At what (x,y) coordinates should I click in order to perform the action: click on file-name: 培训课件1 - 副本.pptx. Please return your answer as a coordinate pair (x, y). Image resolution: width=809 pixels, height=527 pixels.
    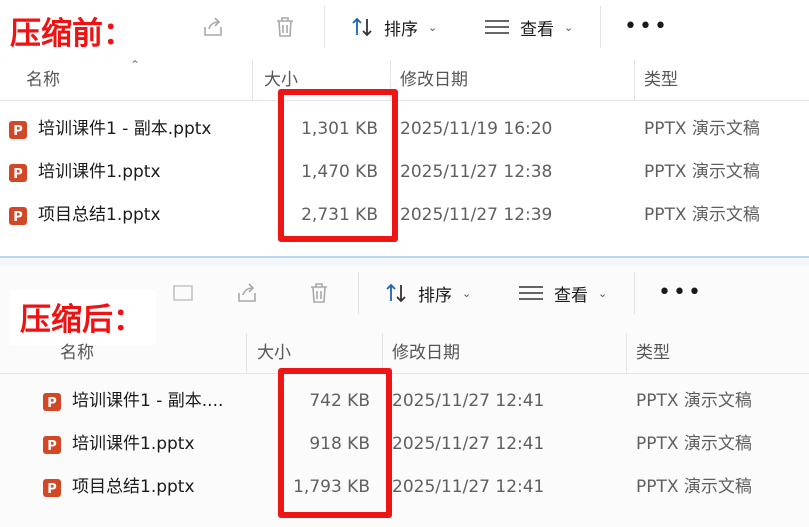
    Looking at the image, I should click on (125, 129).